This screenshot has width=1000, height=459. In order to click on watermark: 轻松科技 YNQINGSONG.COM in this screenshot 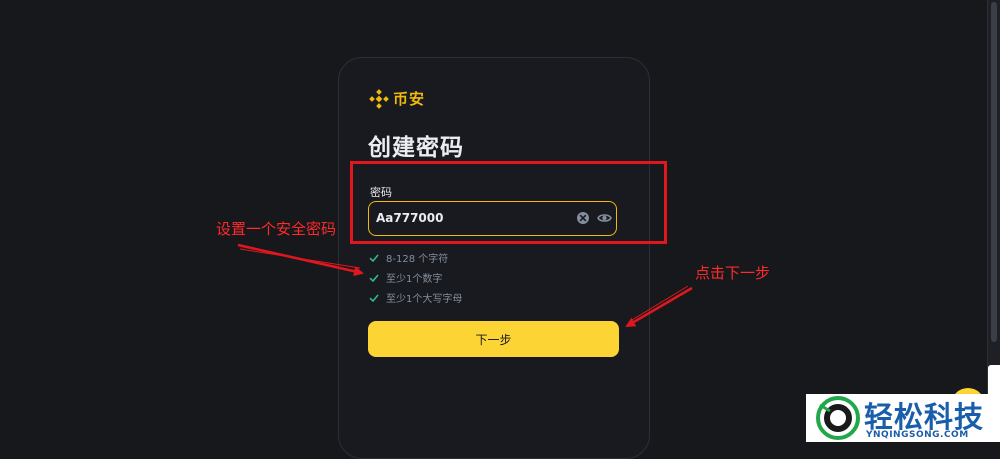, I will do `click(903, 418)`.